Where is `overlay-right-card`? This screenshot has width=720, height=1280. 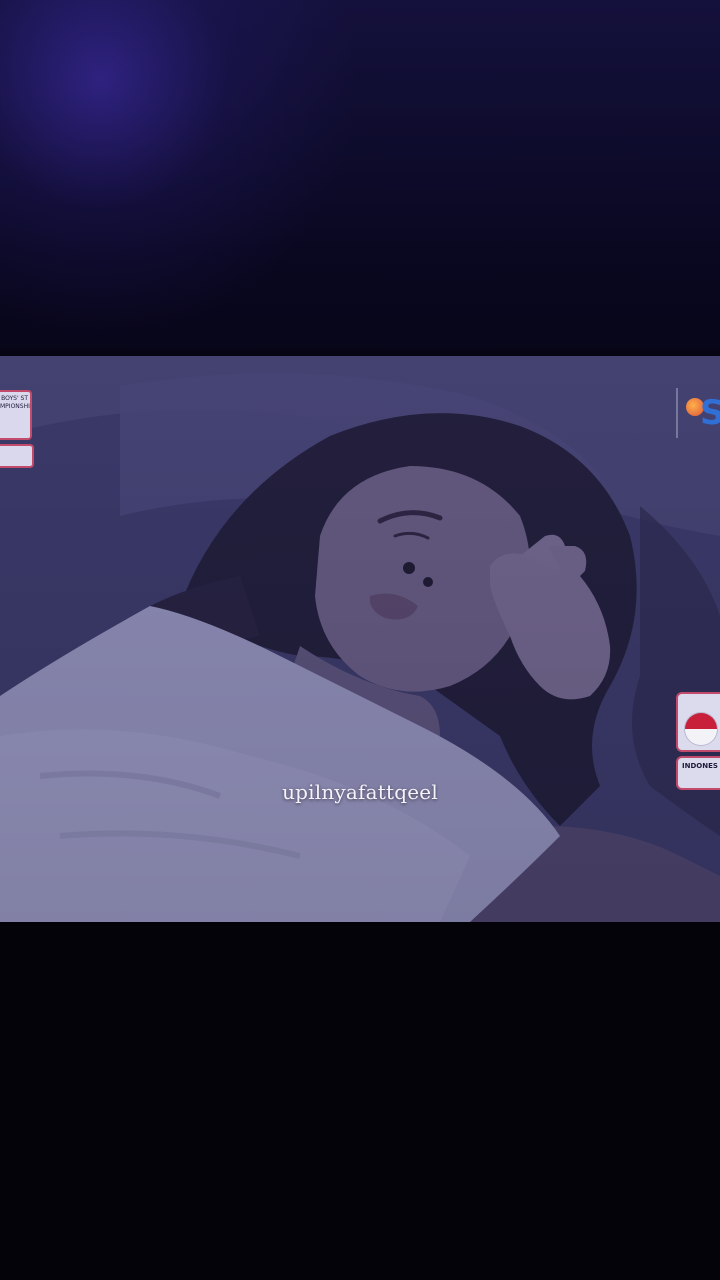 overlay-right-card is located at coordinates (698, 722).